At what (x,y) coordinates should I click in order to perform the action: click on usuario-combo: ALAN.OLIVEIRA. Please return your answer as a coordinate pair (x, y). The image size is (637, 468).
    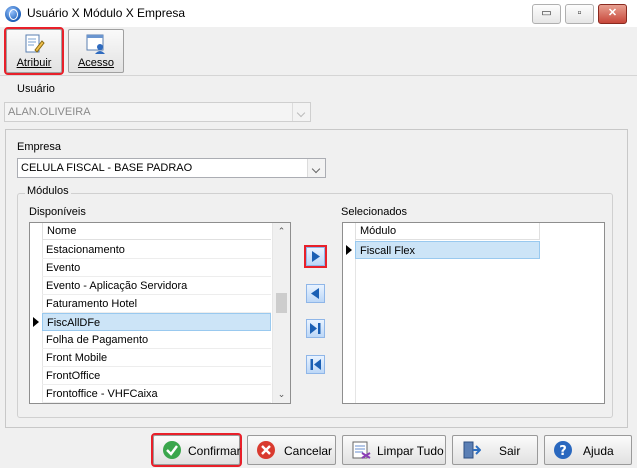
    Looking at the image, I should click on (157, 112).